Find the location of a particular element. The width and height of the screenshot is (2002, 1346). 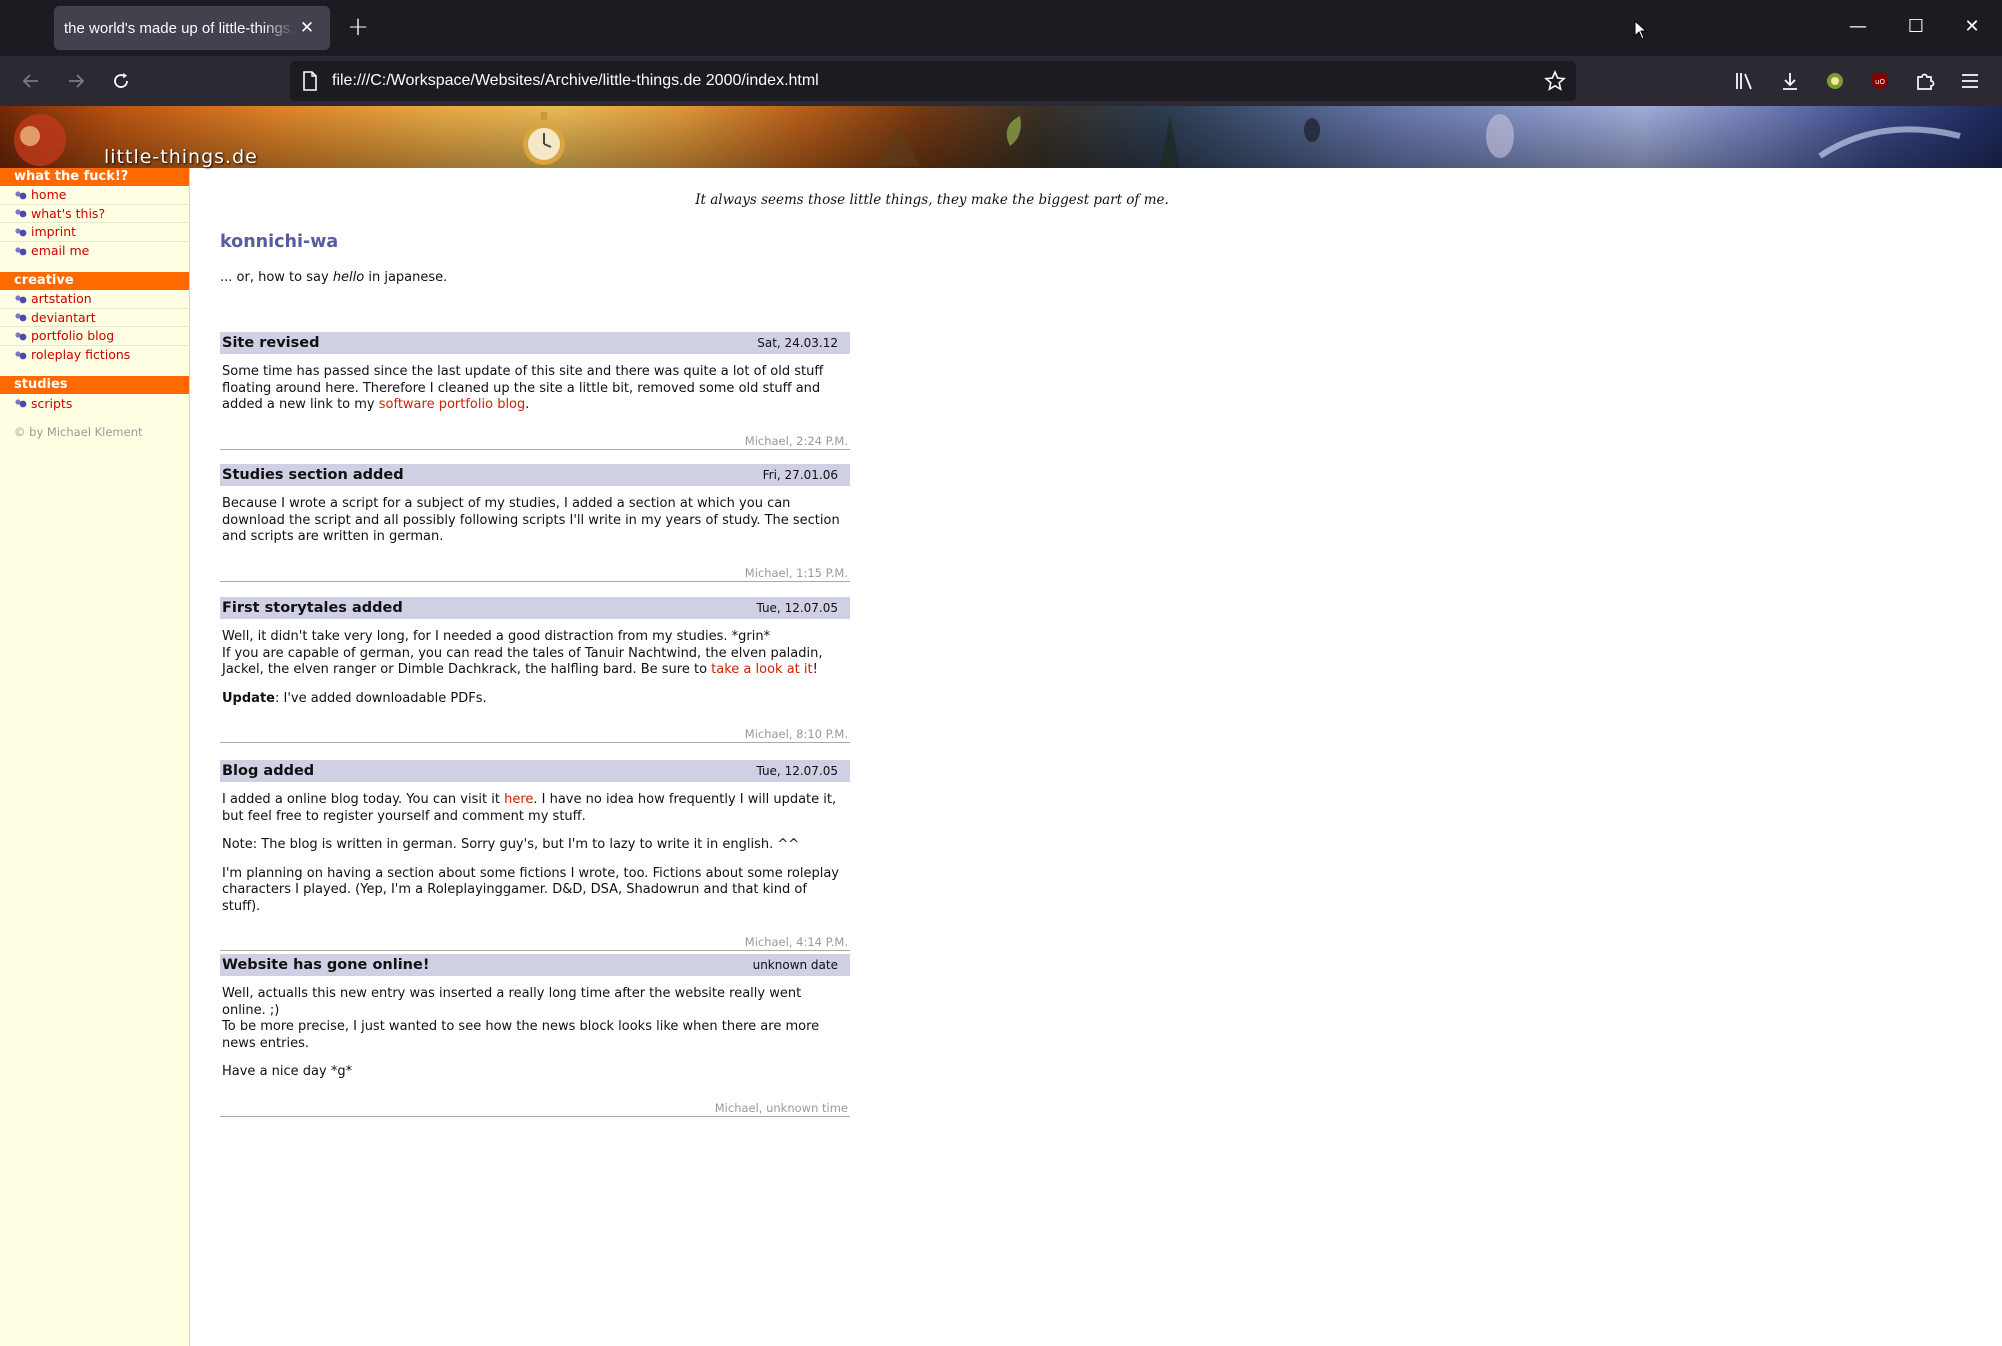

sidebar-item-portfolio-blog: portfolio blog is located at coordinates (94, 336).